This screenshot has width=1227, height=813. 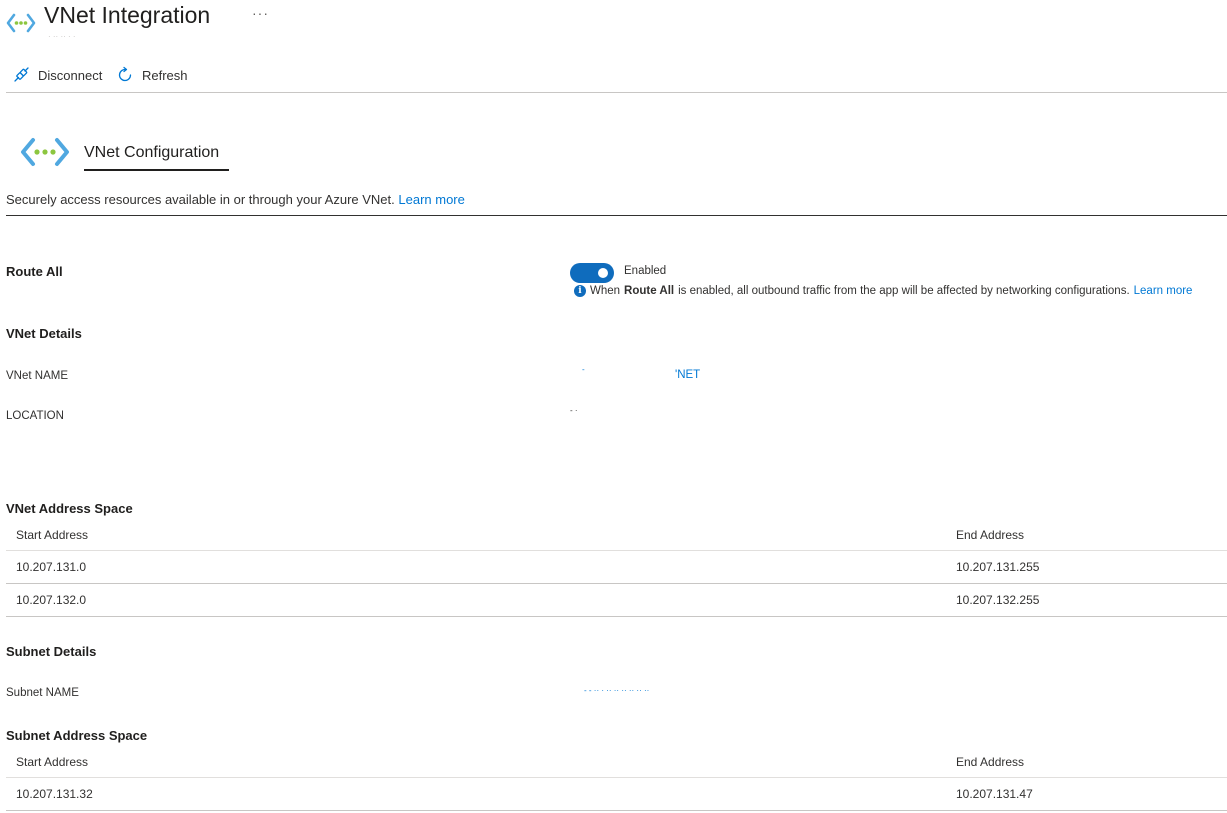 What do you see at coordinates (44, 333) in the screenshot?
I see `vnet-details-heading: VNet Details` at bounding box center [44, 333].